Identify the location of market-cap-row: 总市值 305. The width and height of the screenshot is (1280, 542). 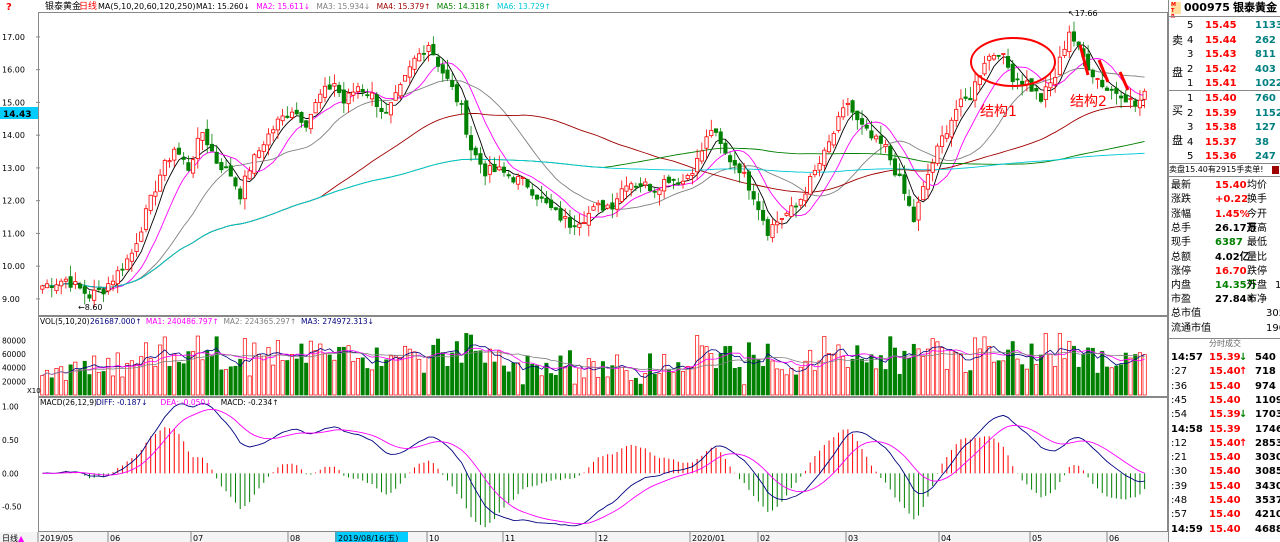
(1225, 313).